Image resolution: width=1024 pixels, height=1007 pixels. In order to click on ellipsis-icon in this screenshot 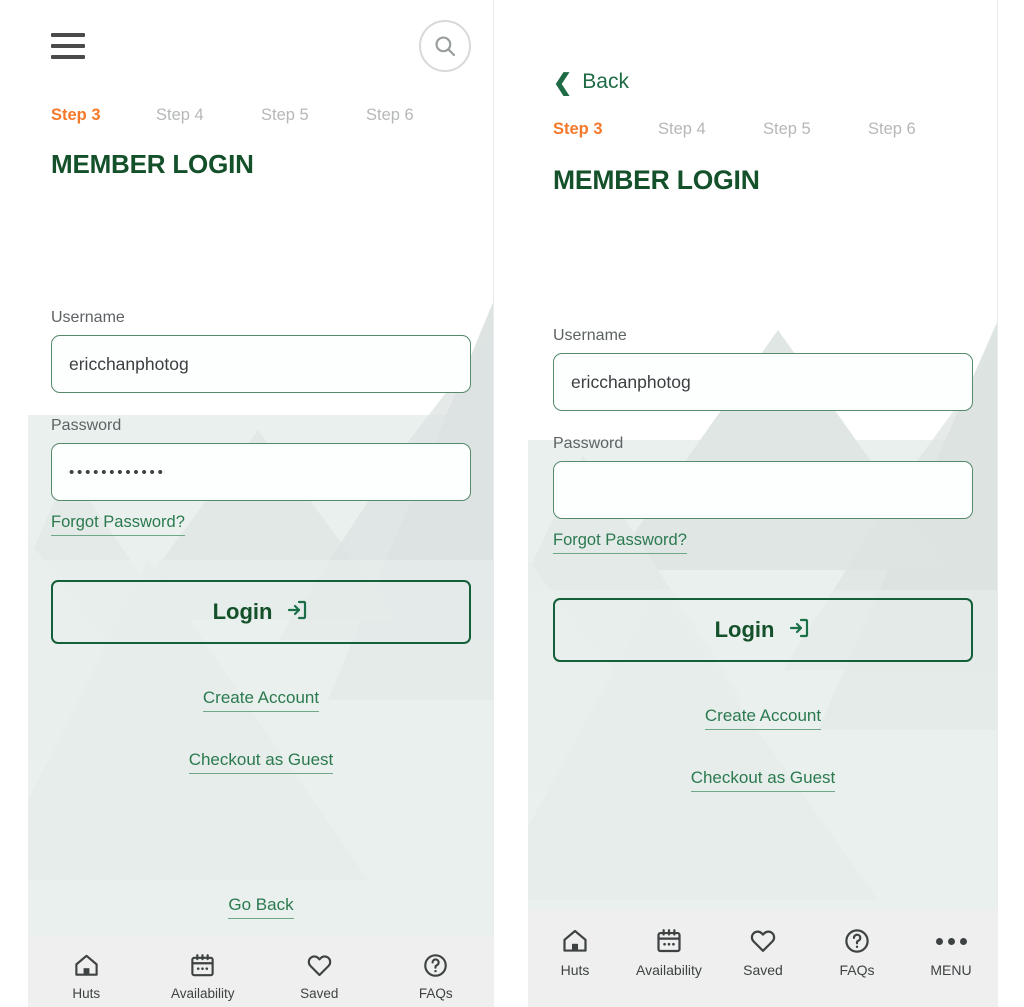, I will do `click(951, 941)`.